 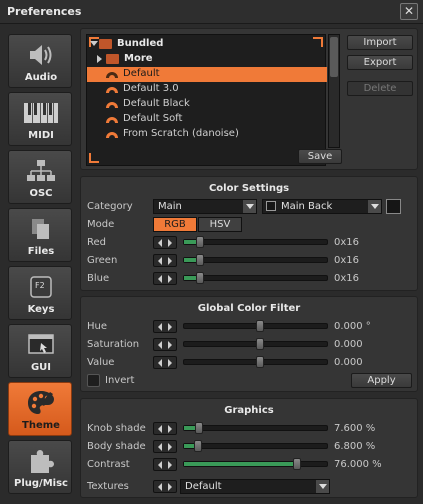 I want to click on category-select: Main, so click(x=205, y=206).